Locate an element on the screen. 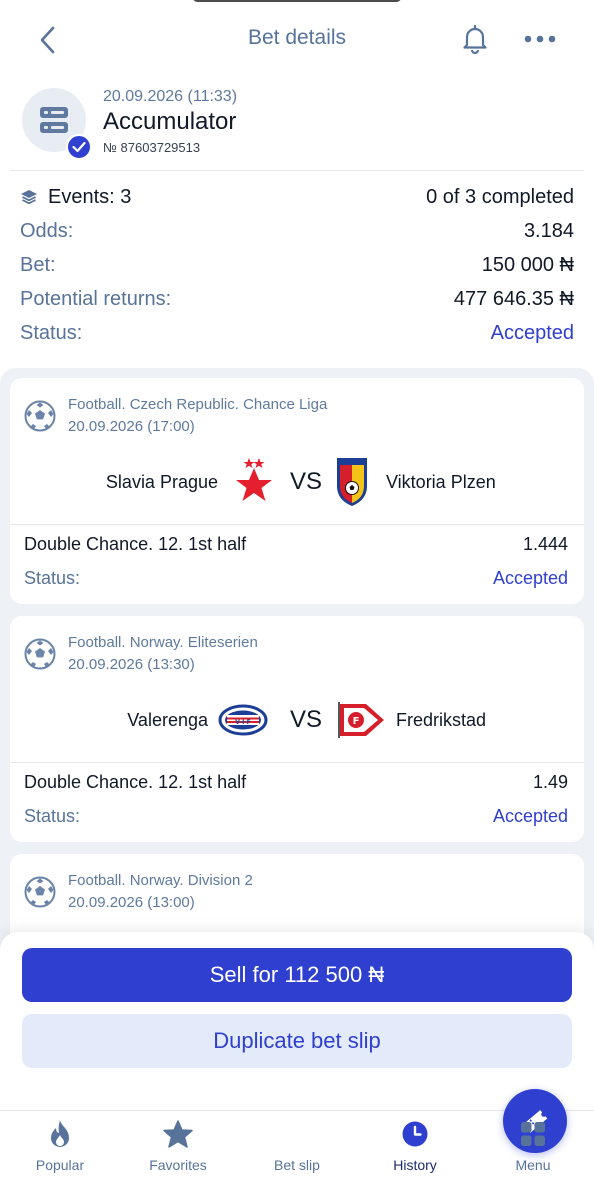 The height and width of the screenshot is (1200, 594). bet-actions-sheet: Sell for 112 500 ₦ Duplicate bet slip is located at coordinates (297, 1021).